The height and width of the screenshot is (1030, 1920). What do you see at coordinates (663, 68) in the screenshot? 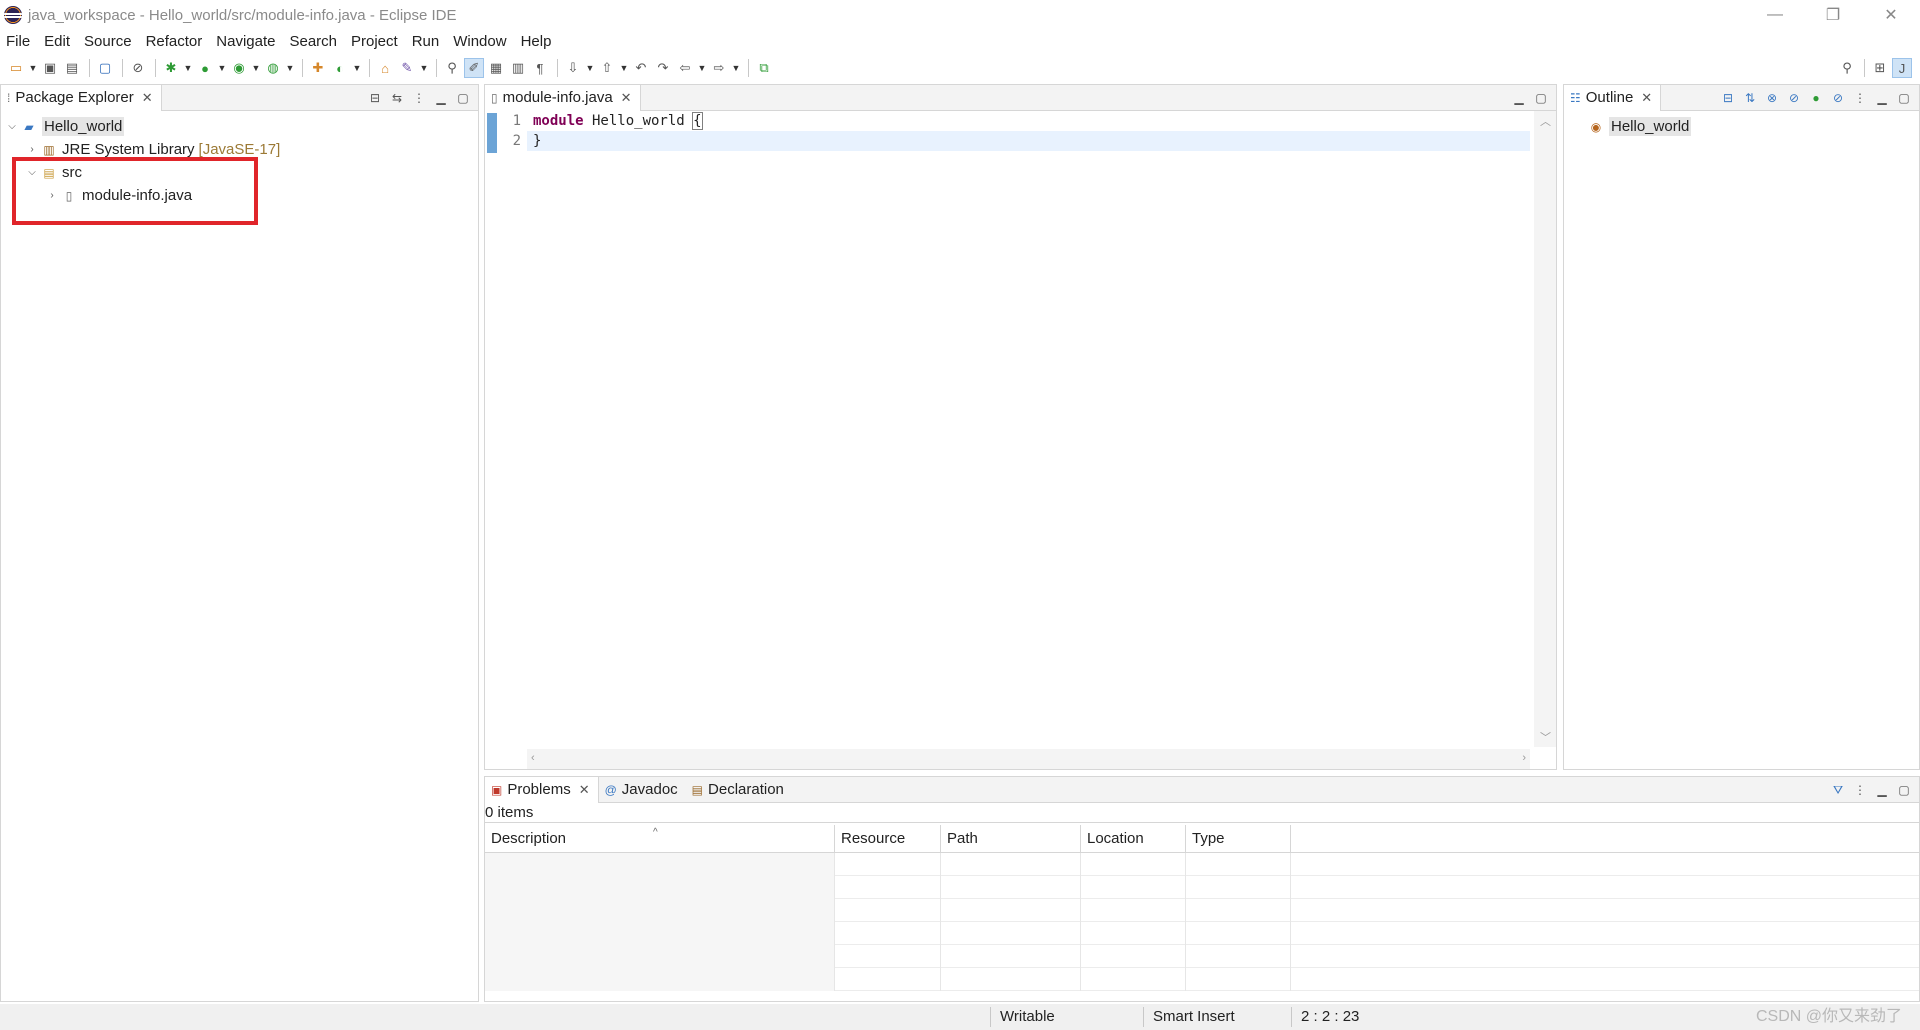
I see `forward-edit-icon: ↷` at bounding box center [663, 68].